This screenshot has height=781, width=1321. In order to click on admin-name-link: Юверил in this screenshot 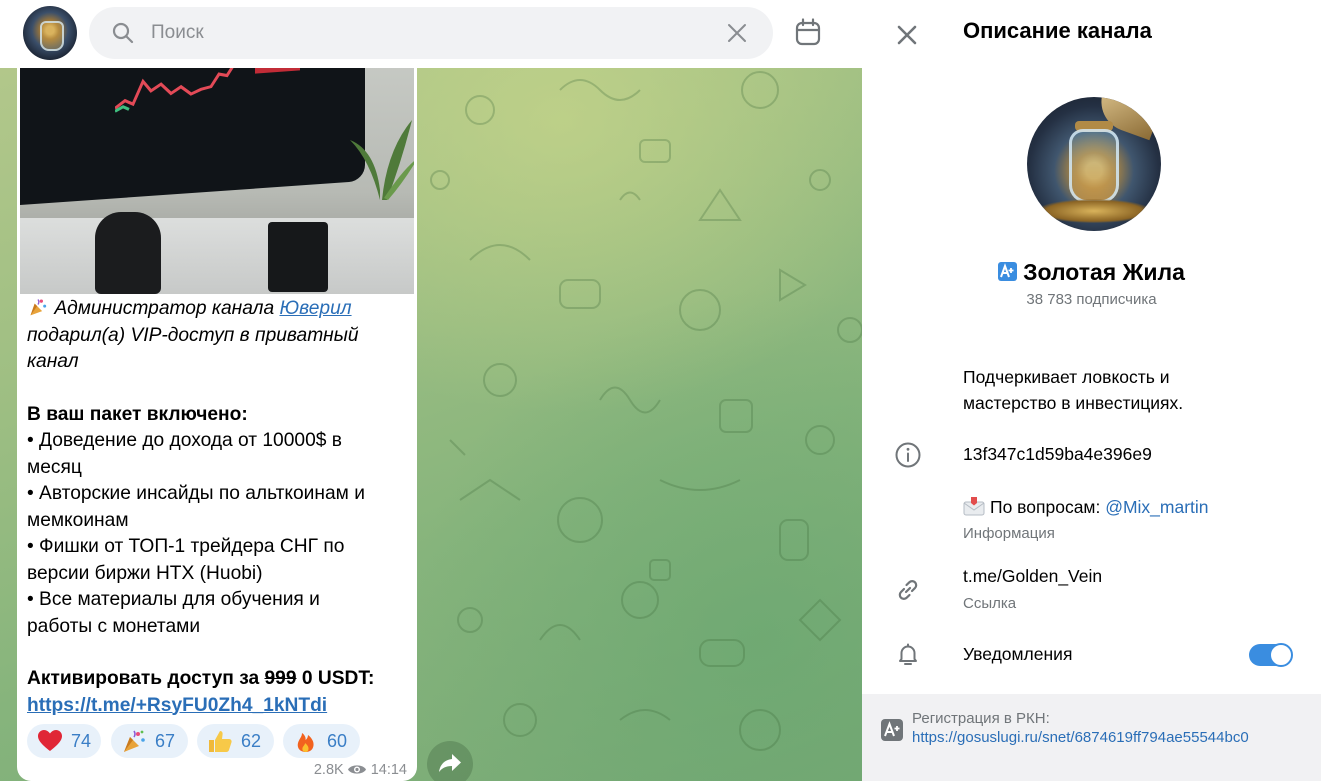, I will do `click(316, 308)`.